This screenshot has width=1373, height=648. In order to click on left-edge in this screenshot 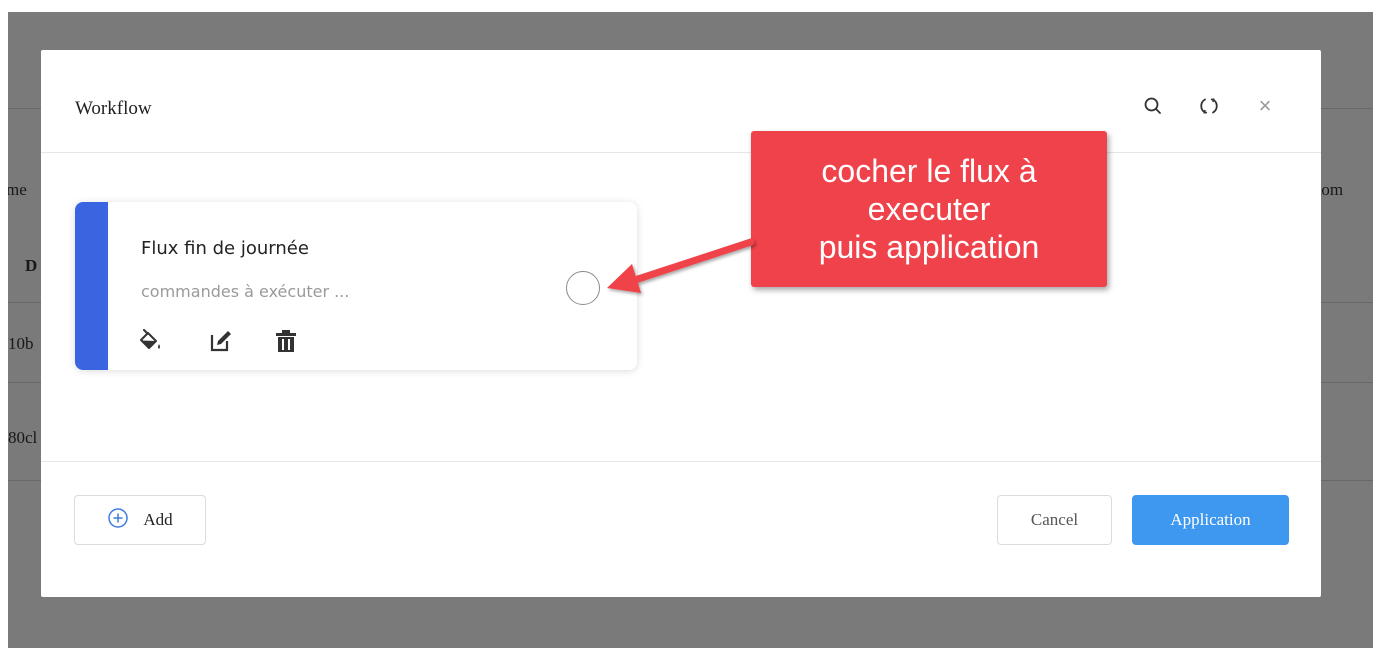, I will do `click(4, 324)`.